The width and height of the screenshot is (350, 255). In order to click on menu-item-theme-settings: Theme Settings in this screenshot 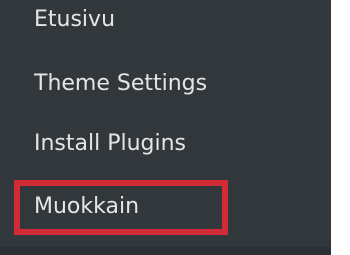, I will do `click(165, 84)`.